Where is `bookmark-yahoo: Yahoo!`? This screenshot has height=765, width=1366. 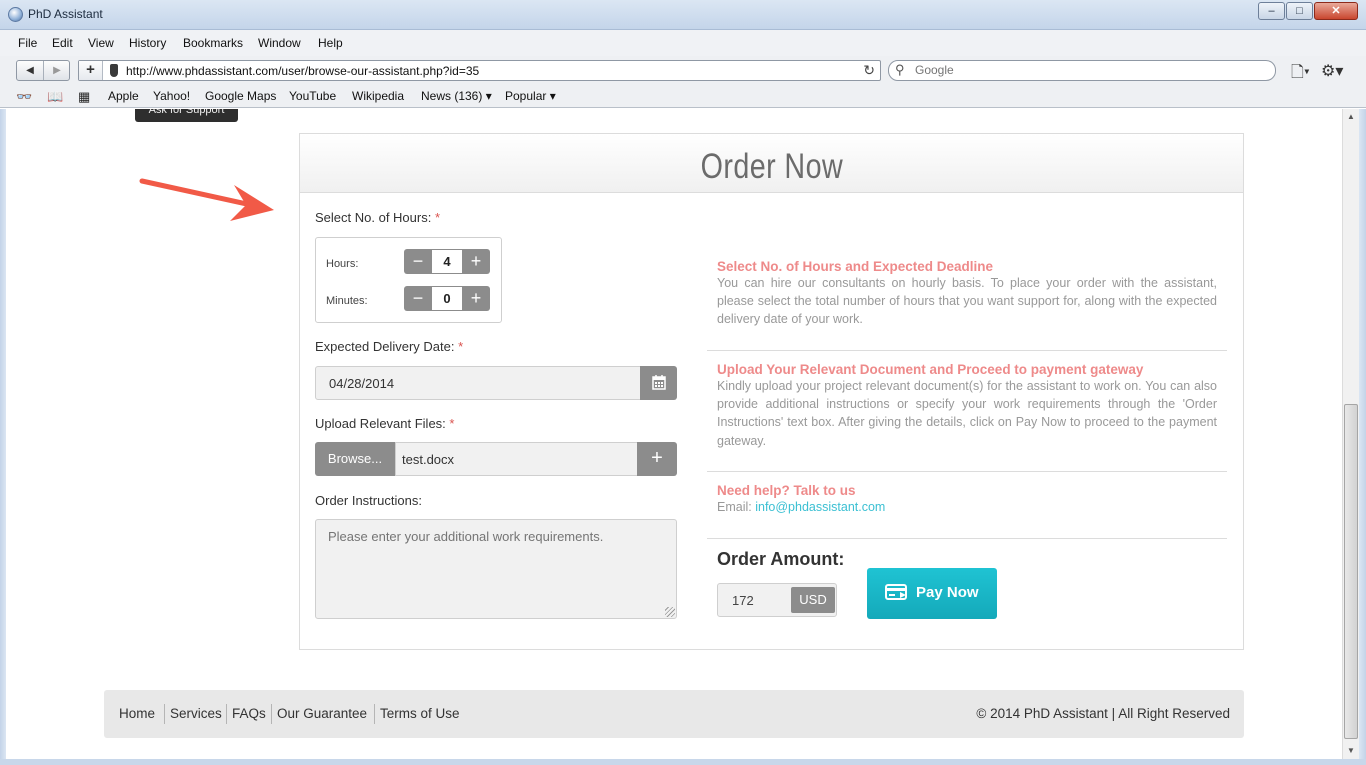 bookmark-yahoo: Yahoo! is located at coordinates (171, 96).